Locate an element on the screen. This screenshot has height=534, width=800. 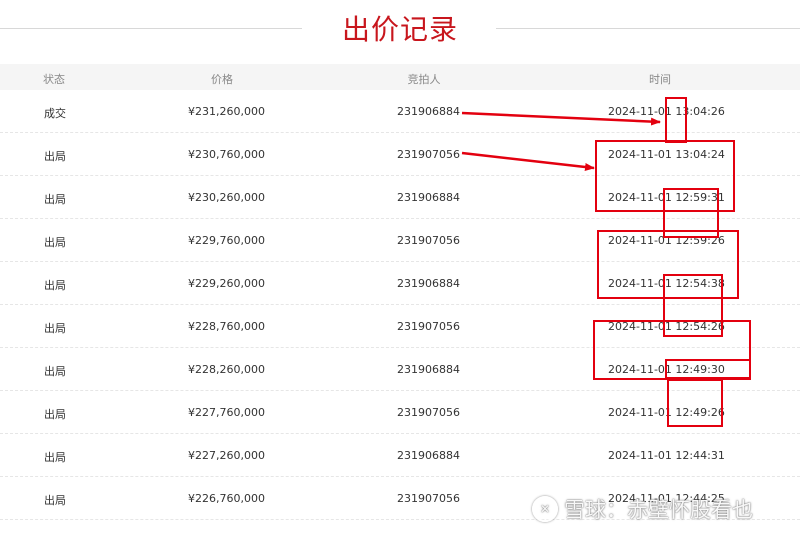
row-price: ¥230,760,000 is located at coordinates (226, 154).